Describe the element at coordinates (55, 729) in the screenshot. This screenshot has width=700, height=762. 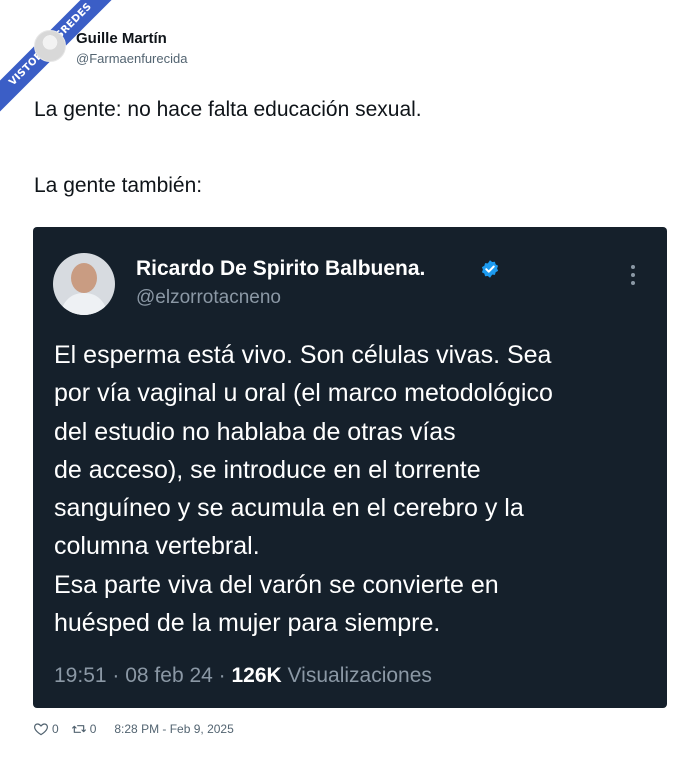
I see `like-count: 0` at that location.